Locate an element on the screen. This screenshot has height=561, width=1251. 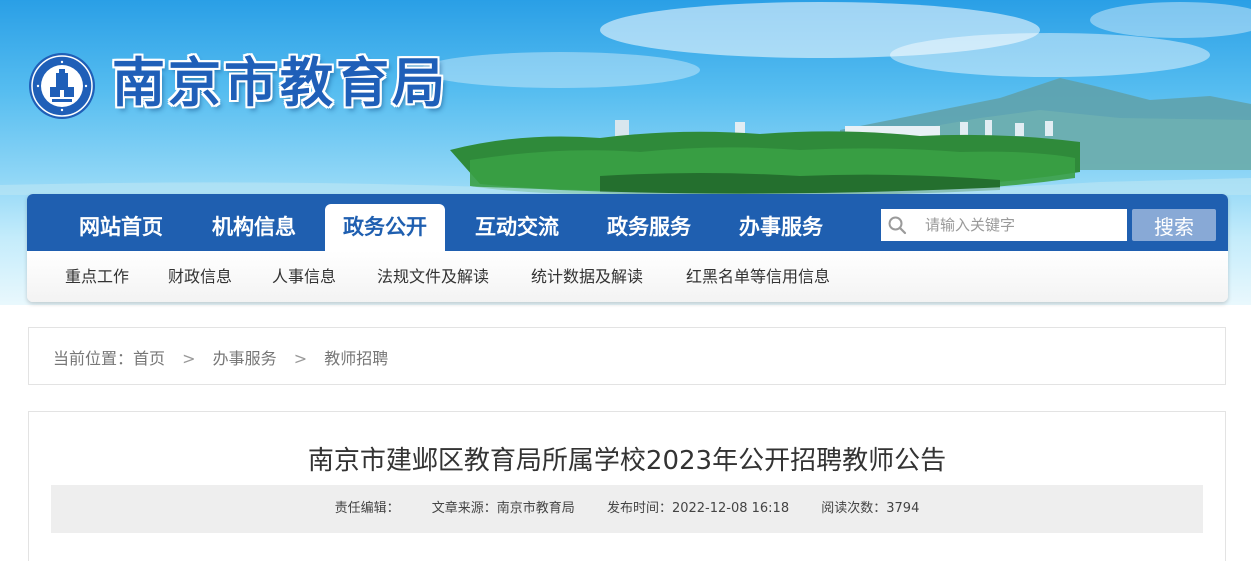
breadcrumb-home: 首页 is located at coordinates (149, 358).